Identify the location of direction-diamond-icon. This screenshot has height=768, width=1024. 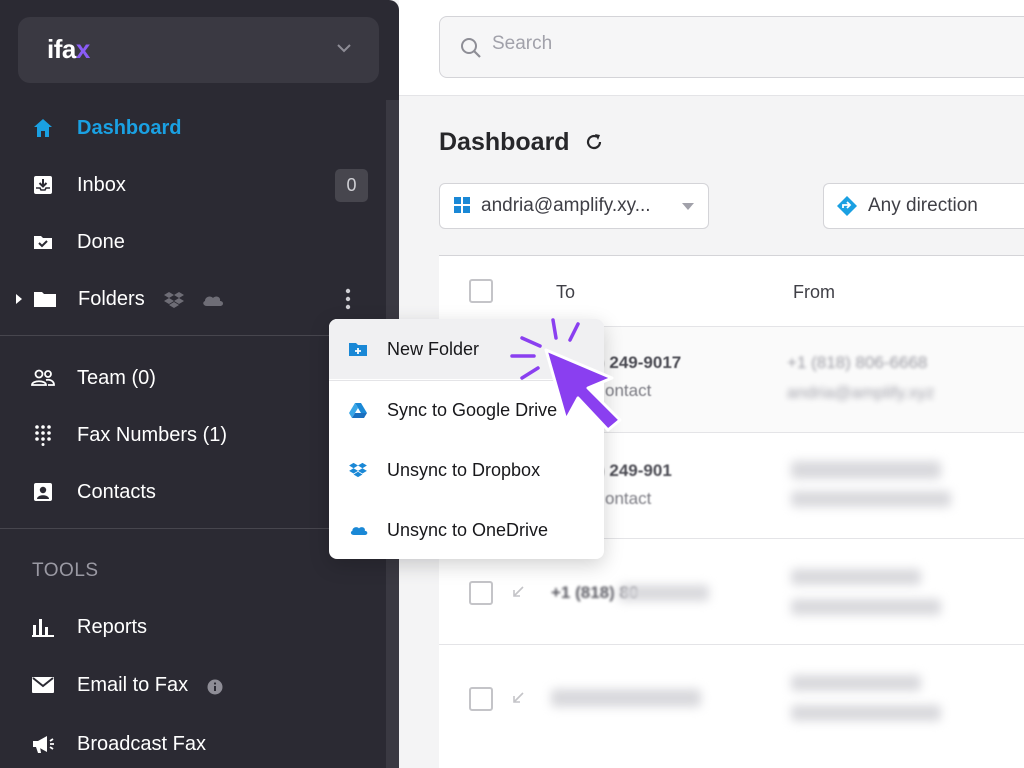
(847, 206).